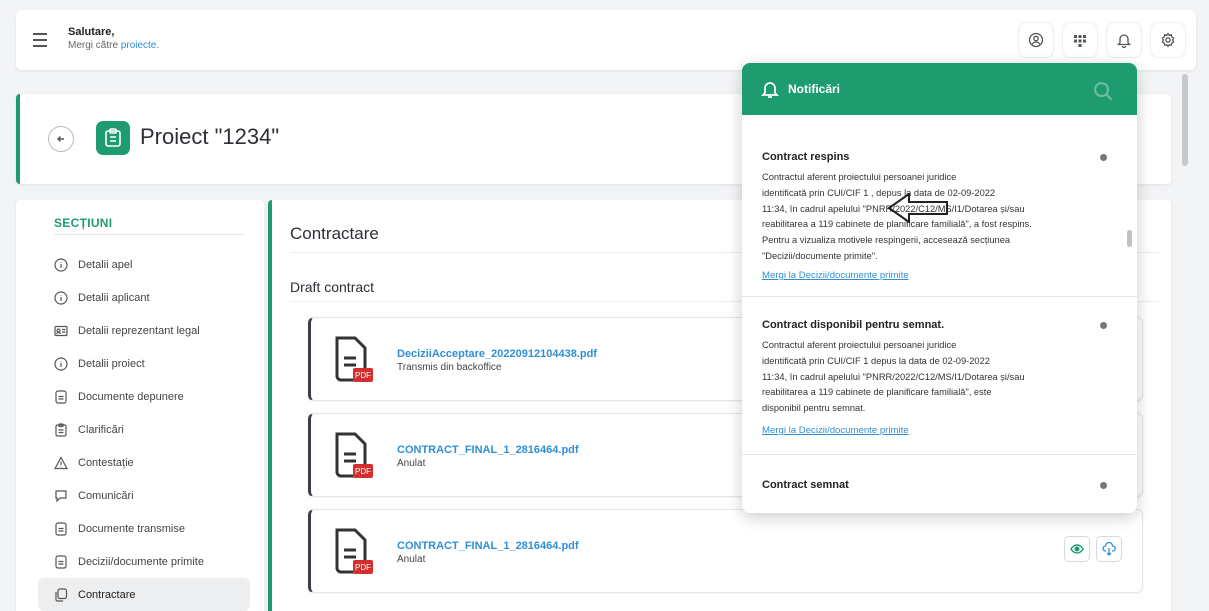  I want to click on sidebar-item-label: Detalii apel, so click(105, 264).